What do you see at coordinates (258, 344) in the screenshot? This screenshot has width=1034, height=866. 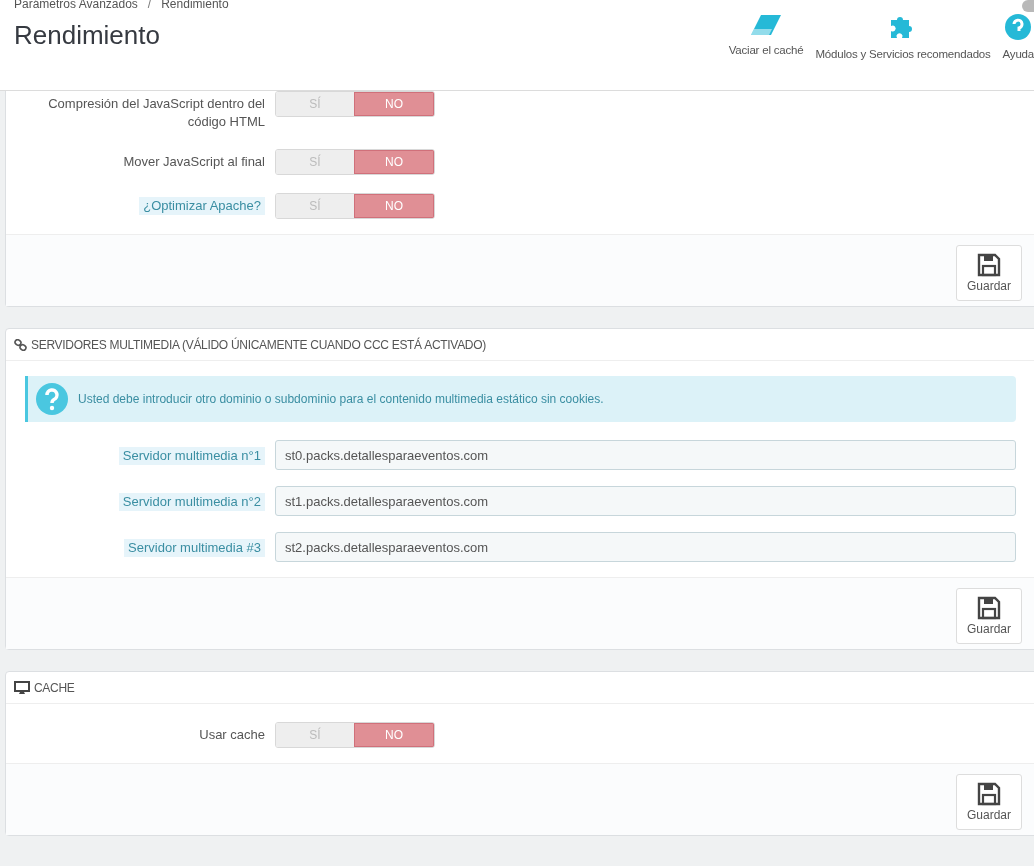 I see `panel-title: SERVIDORES MULTIMEDIA (VÁLIDO ÚNICAMENTE CUANDO CCC ESTÁ ACTIVADO)` at bounding box center [258, 344].